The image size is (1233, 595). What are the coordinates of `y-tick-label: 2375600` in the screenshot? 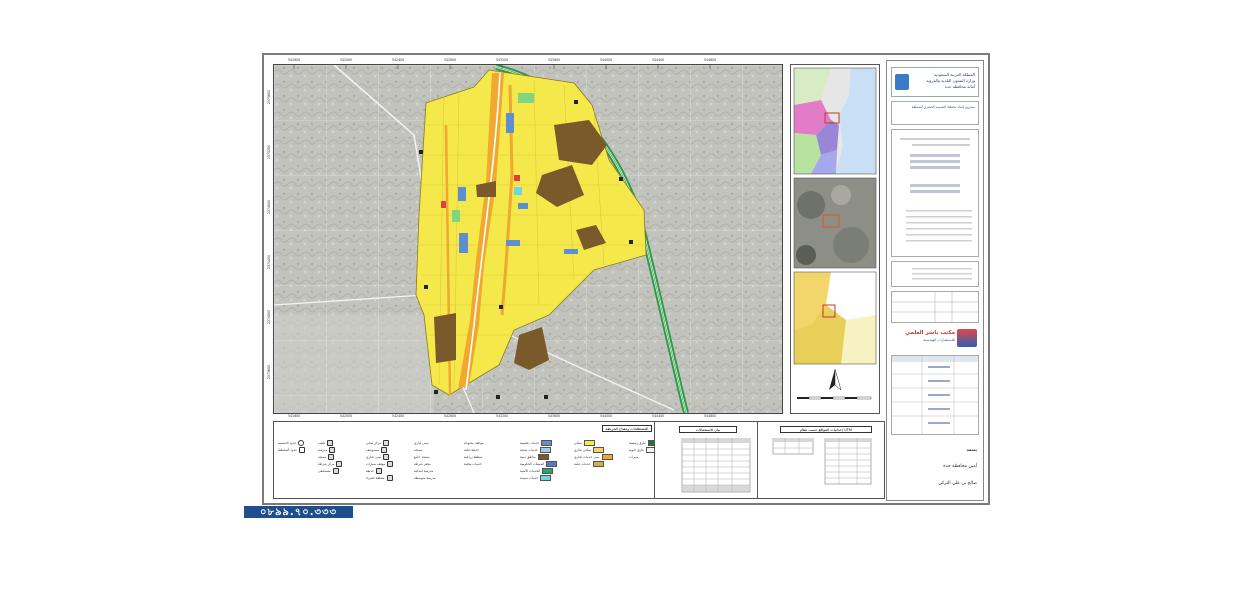 It's located at (269, 97).